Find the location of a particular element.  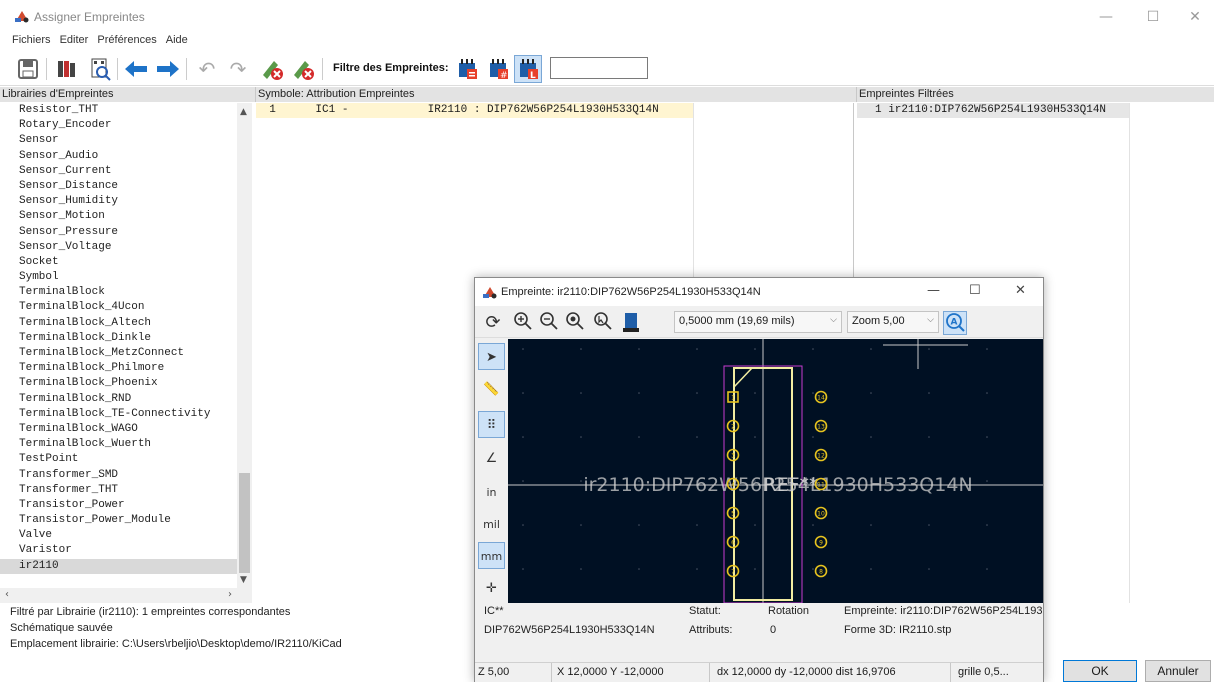

viewer-close-button: ✕ is located at coordinates (1020, 290).